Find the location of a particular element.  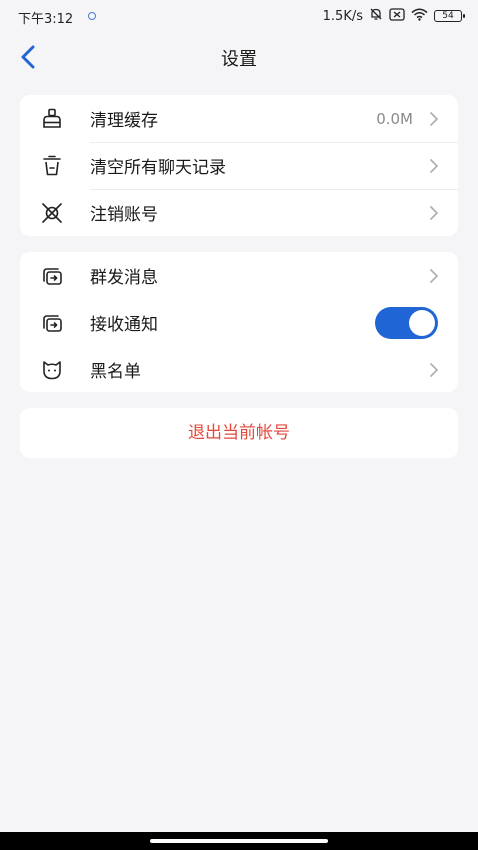

page-title: 设置 is located at coordinates (239, 59).